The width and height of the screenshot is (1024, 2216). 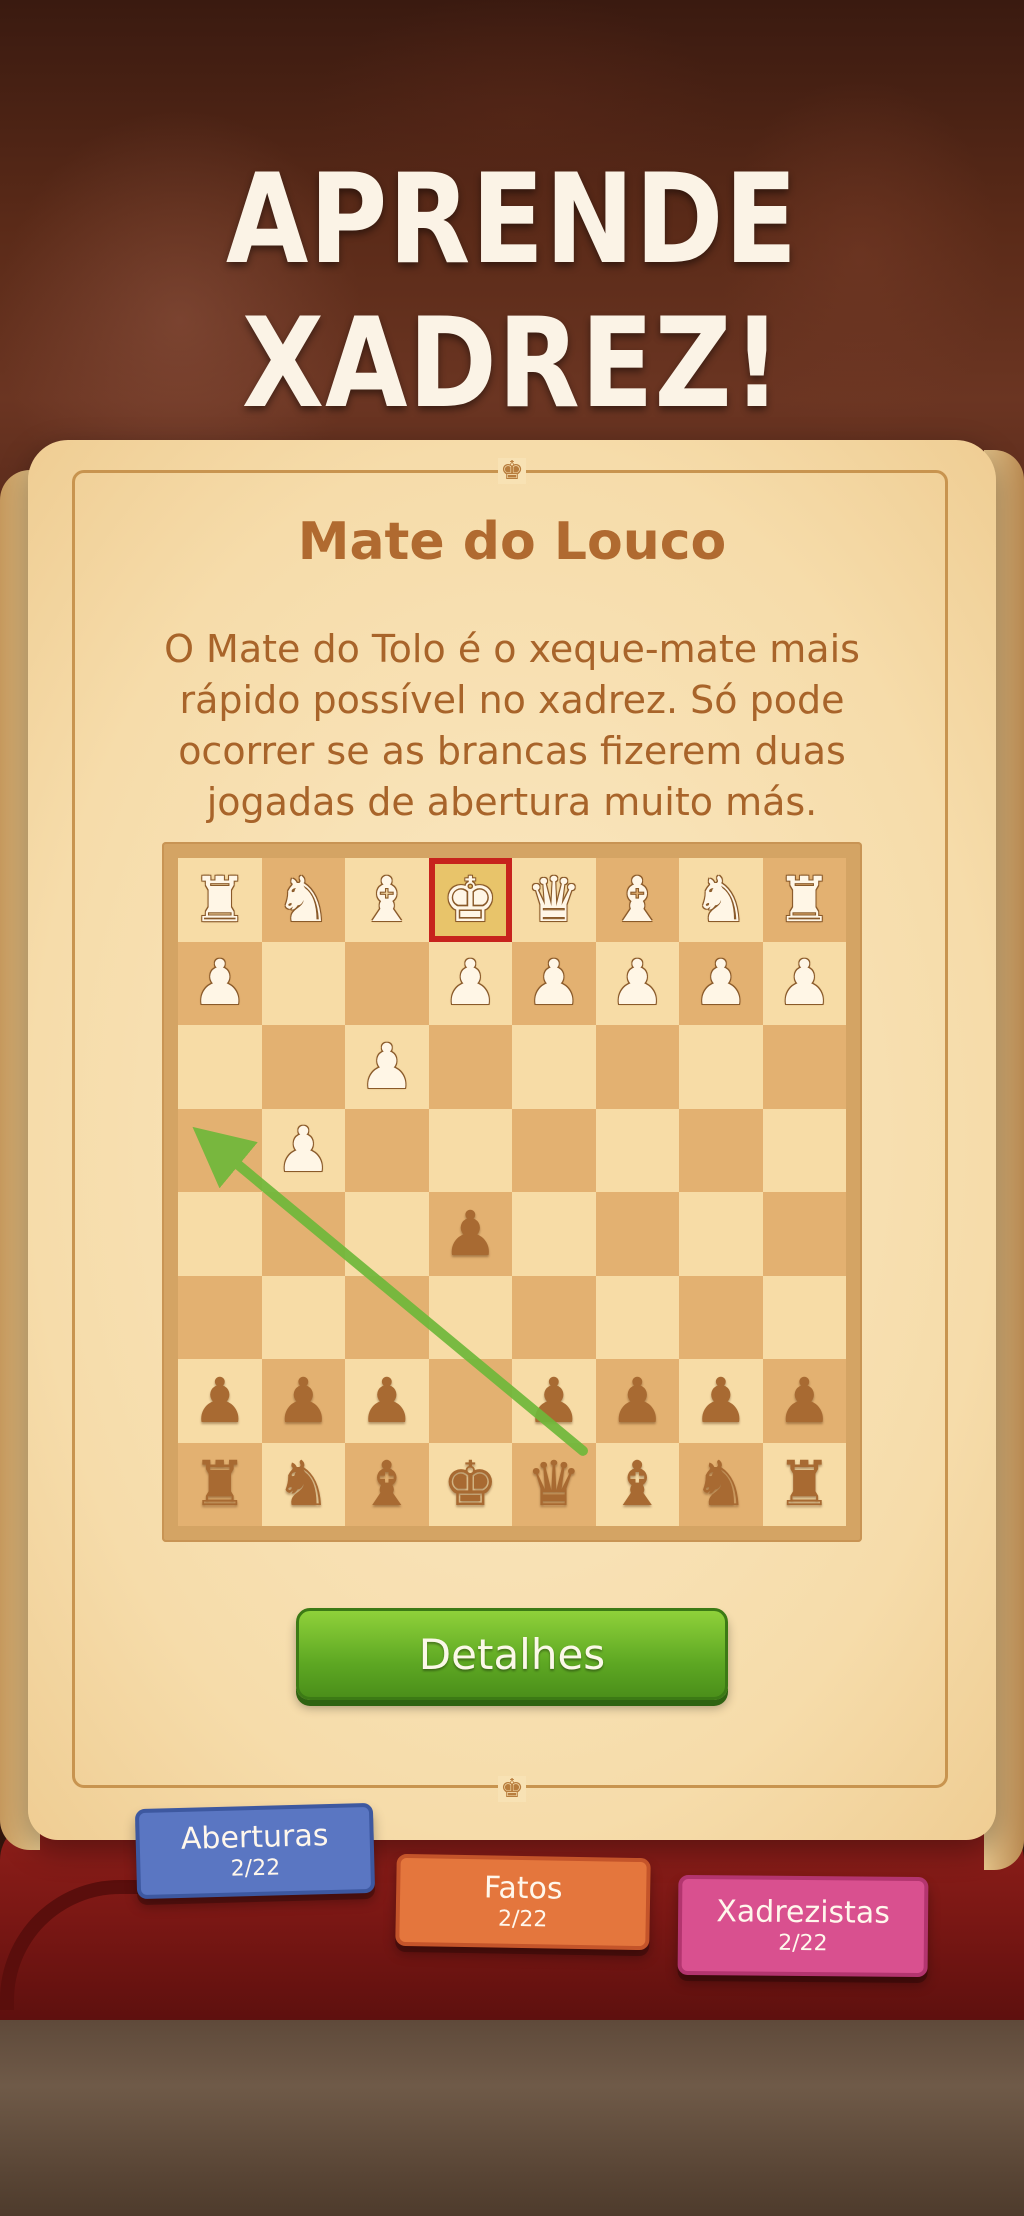 I want to click on tab-chess-players: Xadrezistas 2/22, so click(x=803, y=1926).